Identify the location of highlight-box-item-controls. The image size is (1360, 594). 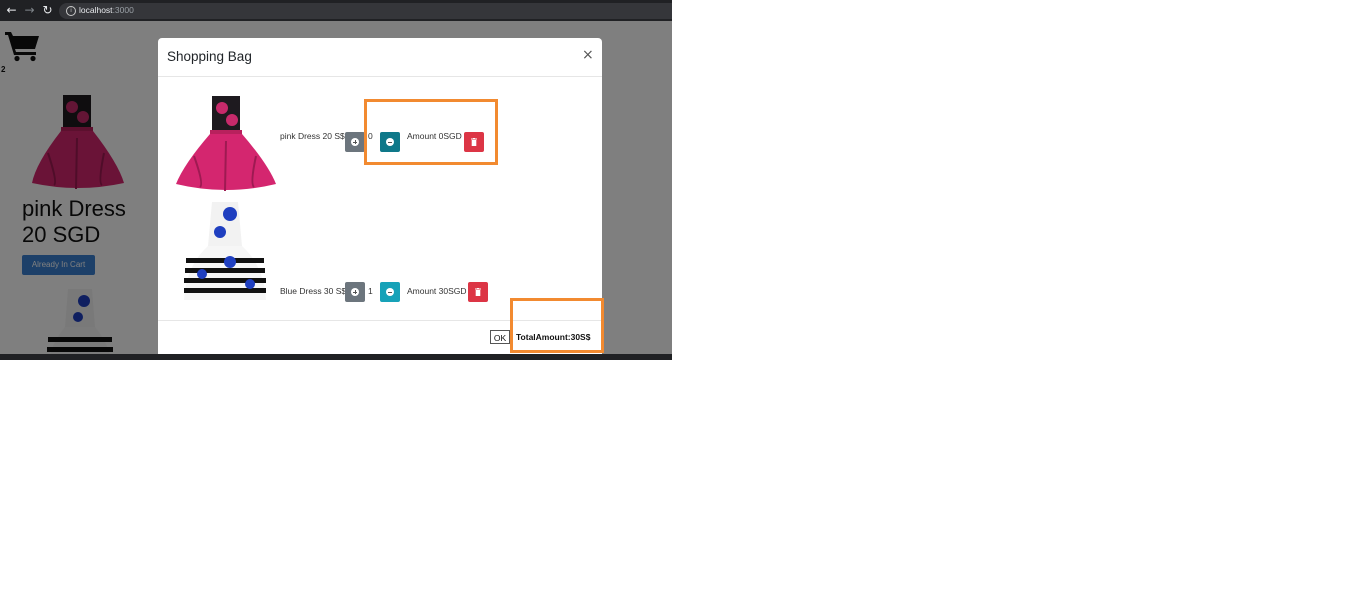
(431, 132).